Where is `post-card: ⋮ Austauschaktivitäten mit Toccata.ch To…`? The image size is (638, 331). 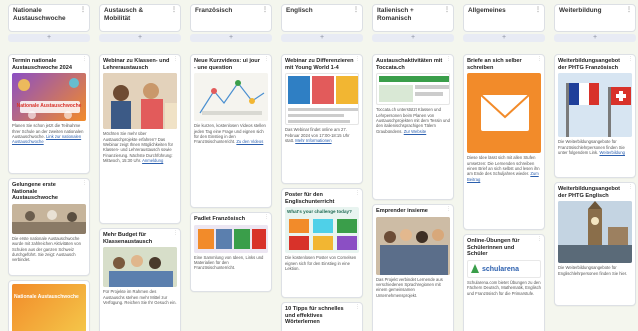 post-card: ⋮ Austauschaktivitäten mit Toccata.ch To… is located at coordinates (413, 127).